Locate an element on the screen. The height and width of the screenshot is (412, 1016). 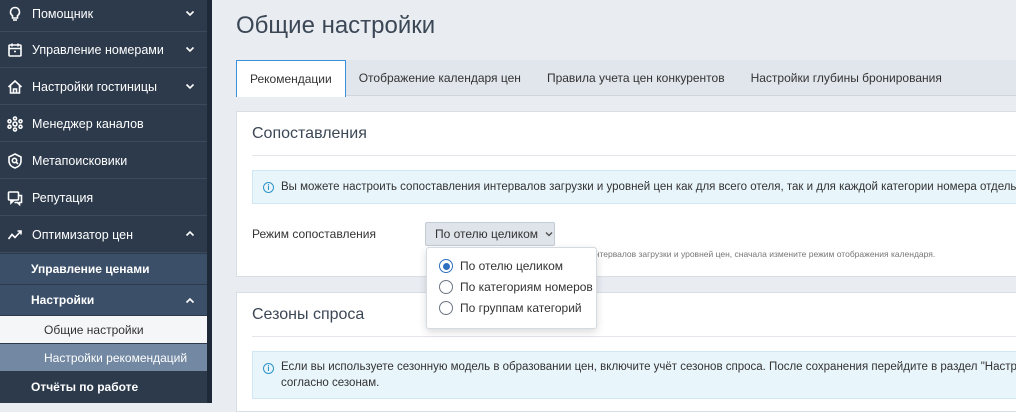
search-shield-icon is located at coordinates (15, 160).